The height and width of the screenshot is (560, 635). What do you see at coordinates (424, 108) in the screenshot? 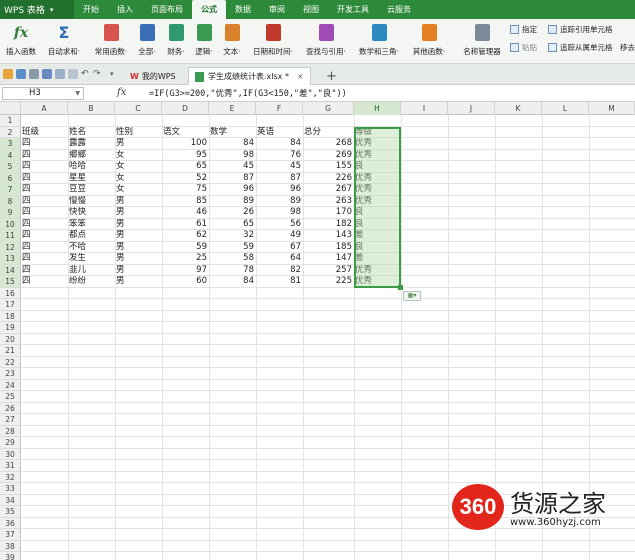
I see `column-header-i: I` at bounding box center [424, 108].